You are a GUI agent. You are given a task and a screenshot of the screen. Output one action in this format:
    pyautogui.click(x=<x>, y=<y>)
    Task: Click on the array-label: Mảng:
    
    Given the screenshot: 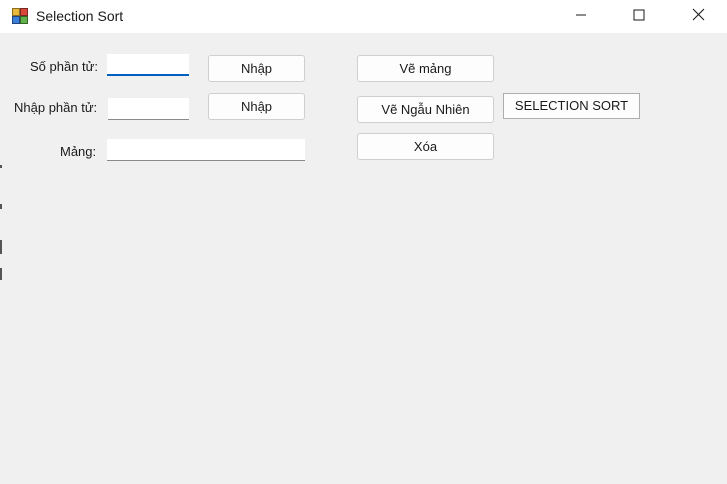 What is the action you would take?
    pyautogui.click(x=78, y=151)
    